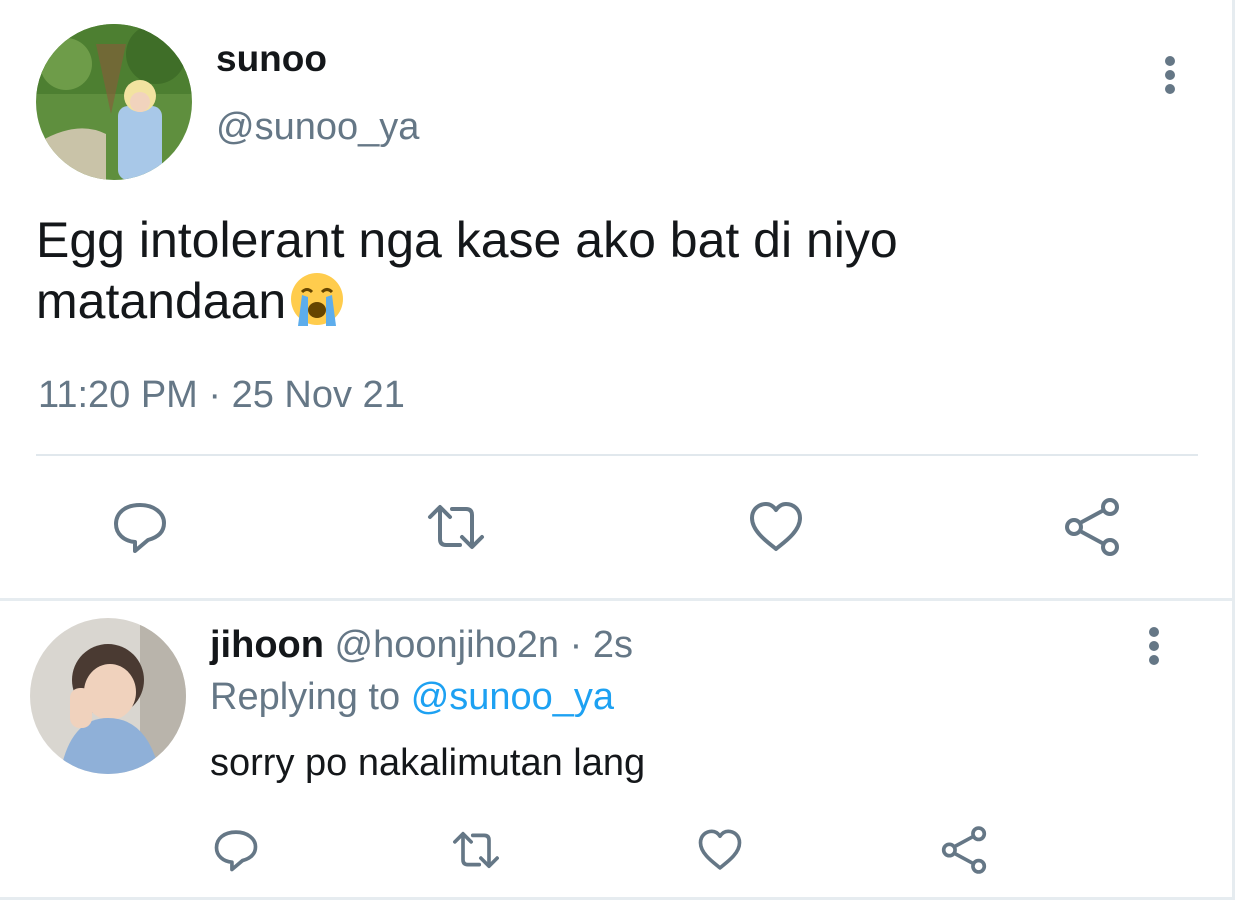  Describe the element at coordinates (484, 645) in the screenshot. I see `reply-author-meta: @hoonjiho2n · 2s` at that location.